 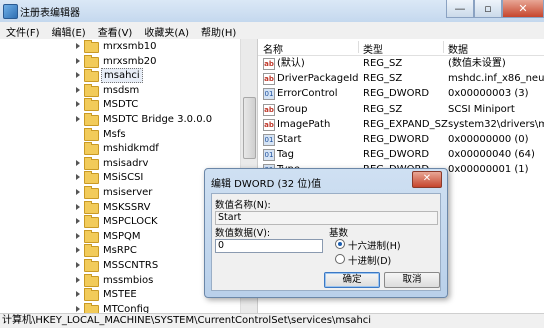 What do you see at coordinates (120, 251) in the screenshot?
I see `tree-item-label: MsRPC` at bounding box center [120, 251].